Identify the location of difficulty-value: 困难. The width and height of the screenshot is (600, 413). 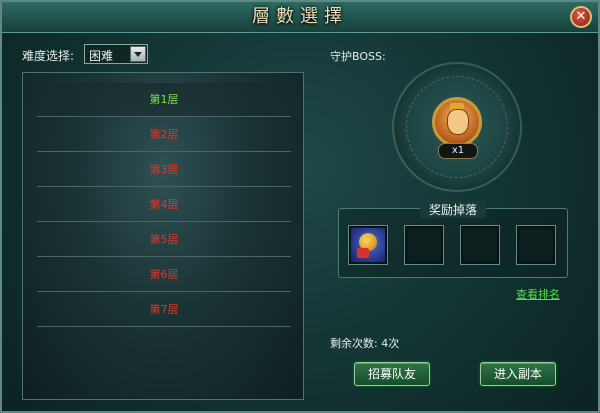
(101, 56).